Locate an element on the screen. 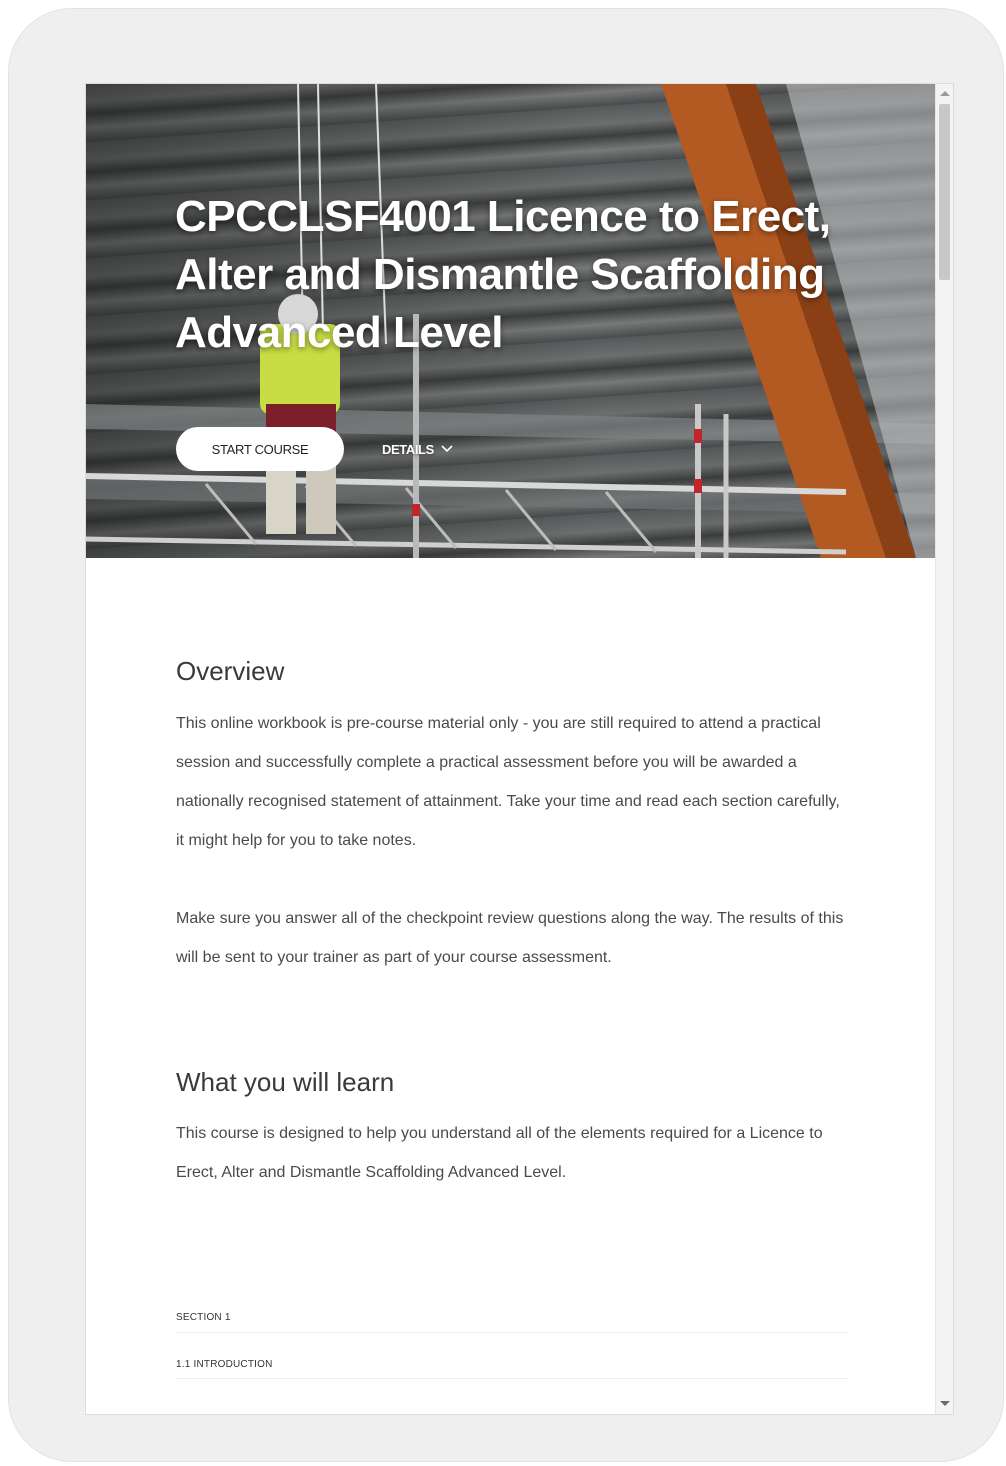  section-label: SECTION 1 is located at coordinates (203, 1317).